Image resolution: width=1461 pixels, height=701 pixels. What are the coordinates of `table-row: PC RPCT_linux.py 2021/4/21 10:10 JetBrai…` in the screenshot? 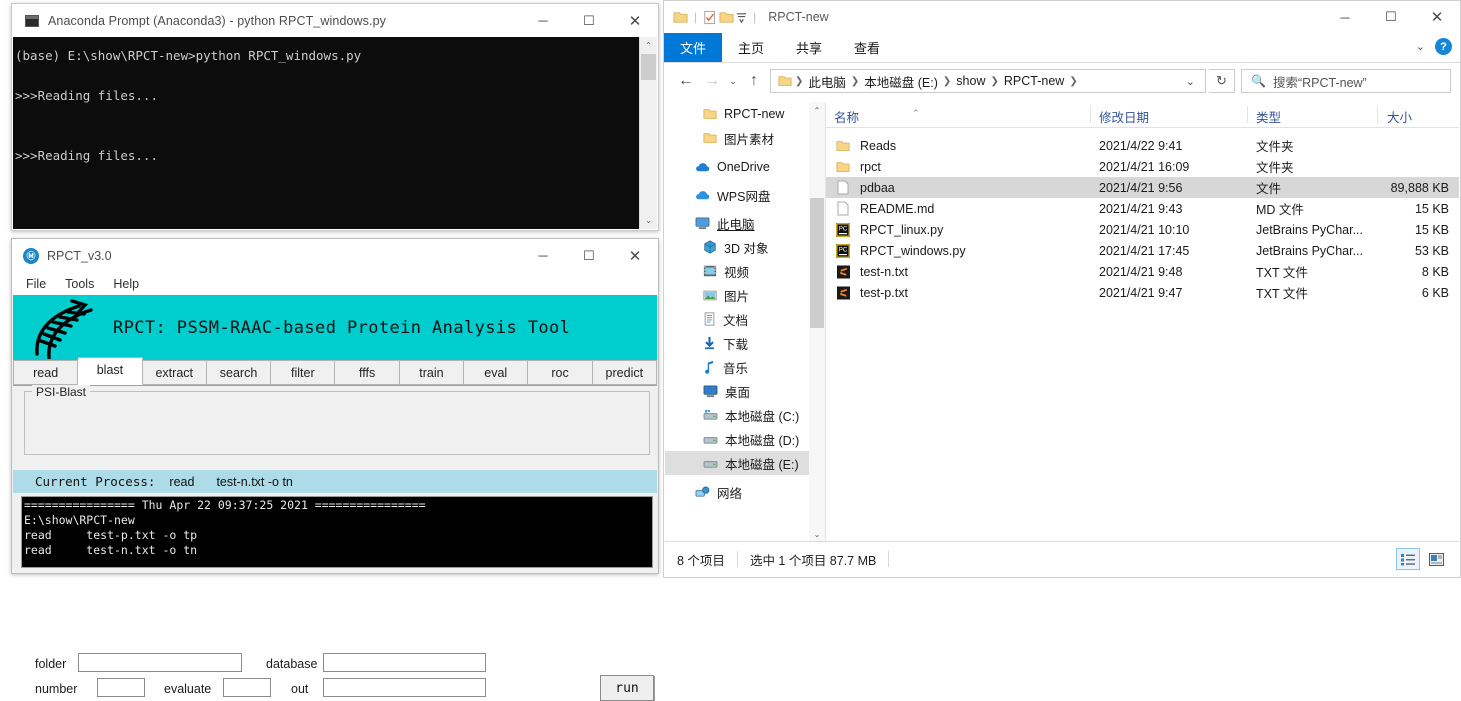 It's located at (1142, 229).